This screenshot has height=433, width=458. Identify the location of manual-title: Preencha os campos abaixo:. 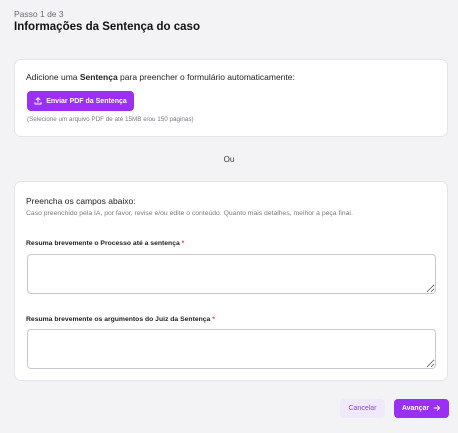
(81, 201).